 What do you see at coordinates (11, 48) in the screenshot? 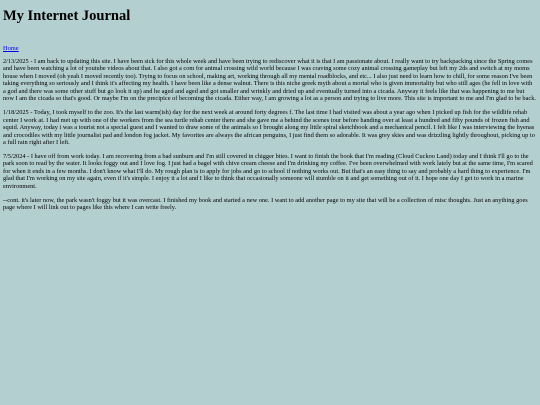
I see `home-link: Home` at bounding box center [11, 48].